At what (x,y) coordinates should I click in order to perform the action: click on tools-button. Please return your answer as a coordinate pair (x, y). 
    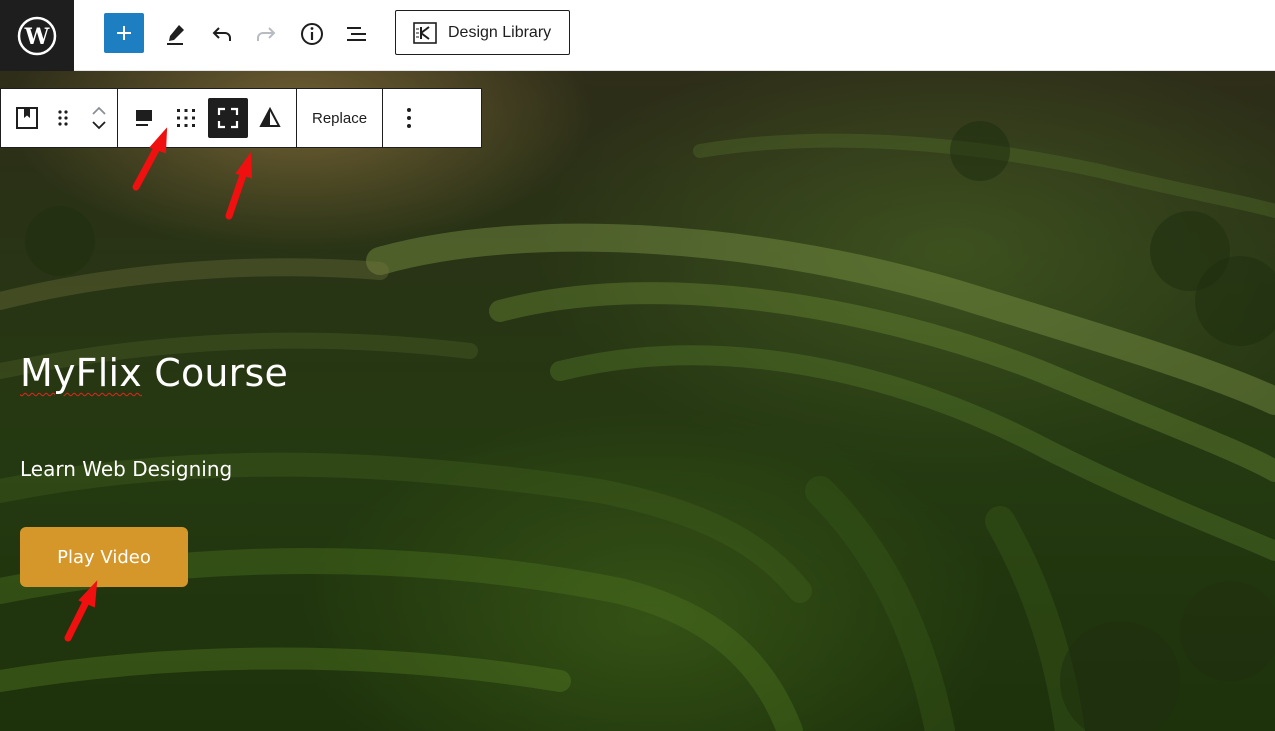
    Looking at the image, I should click on (176, 34).